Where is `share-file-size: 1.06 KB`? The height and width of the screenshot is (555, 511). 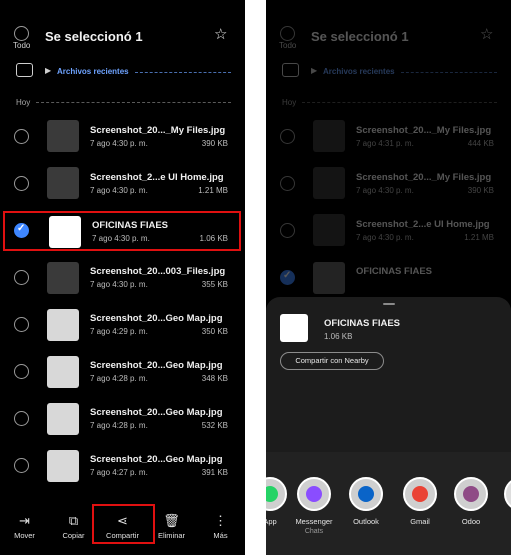
share-file-size: 1.06 KB is located at coordinates (338, 336).